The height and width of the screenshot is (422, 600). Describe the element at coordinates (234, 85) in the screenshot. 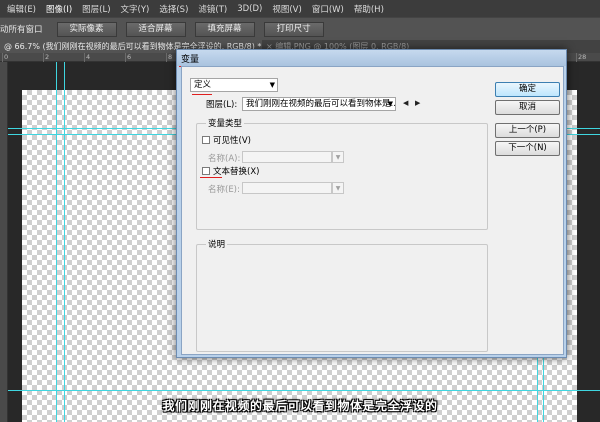

I see `definition-select: 定义 ▼` at that location.